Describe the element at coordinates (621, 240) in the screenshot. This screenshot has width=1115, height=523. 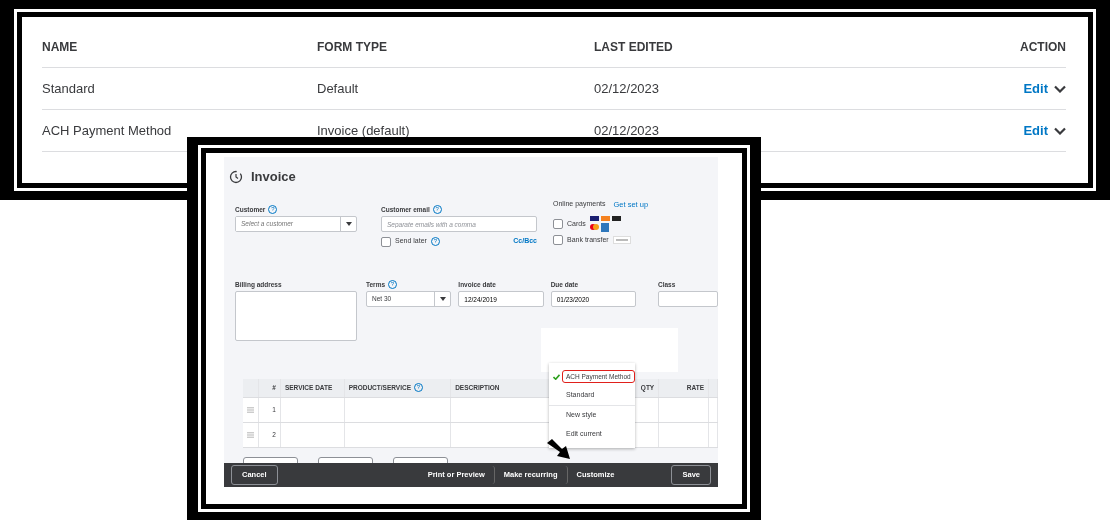
I see `bank-logo-icon` at that location.